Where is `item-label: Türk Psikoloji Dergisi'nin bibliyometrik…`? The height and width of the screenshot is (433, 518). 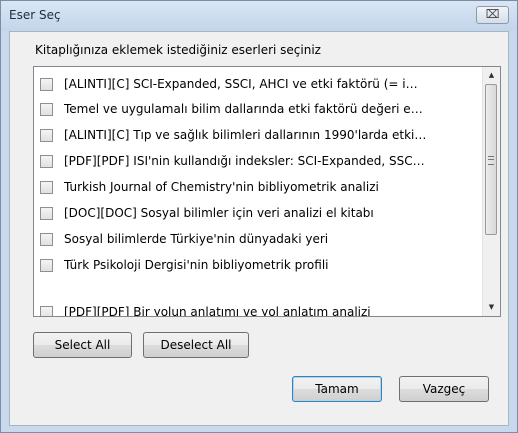
item-label: Türk Psikoloji Dergisi'nin bibliyometrik… is located at coordinates (196, 265).